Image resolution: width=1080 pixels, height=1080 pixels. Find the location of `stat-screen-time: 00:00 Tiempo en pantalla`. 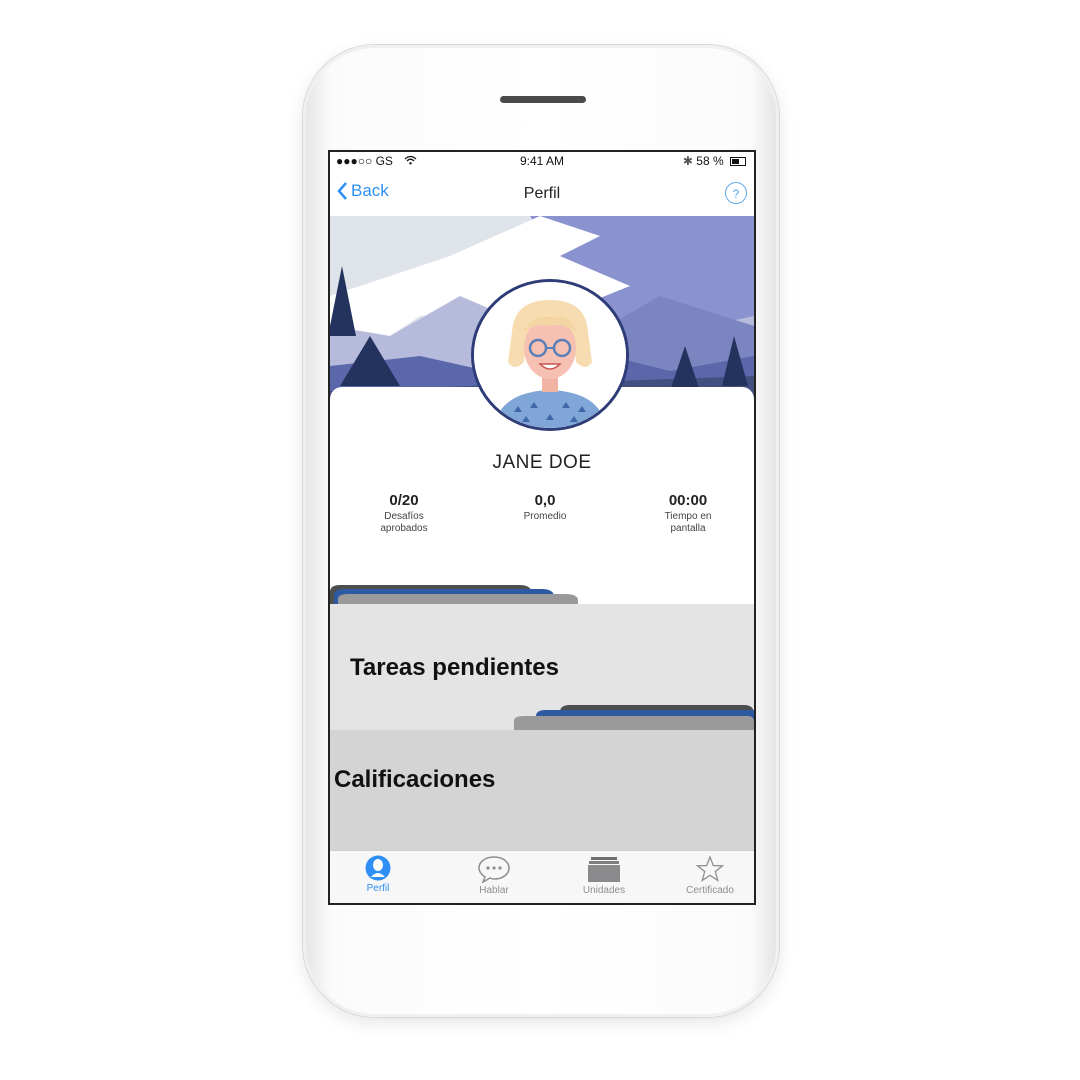

stat-screen-time: 00:00 Tiempo en pantalla is located at coordinates (688, 513).